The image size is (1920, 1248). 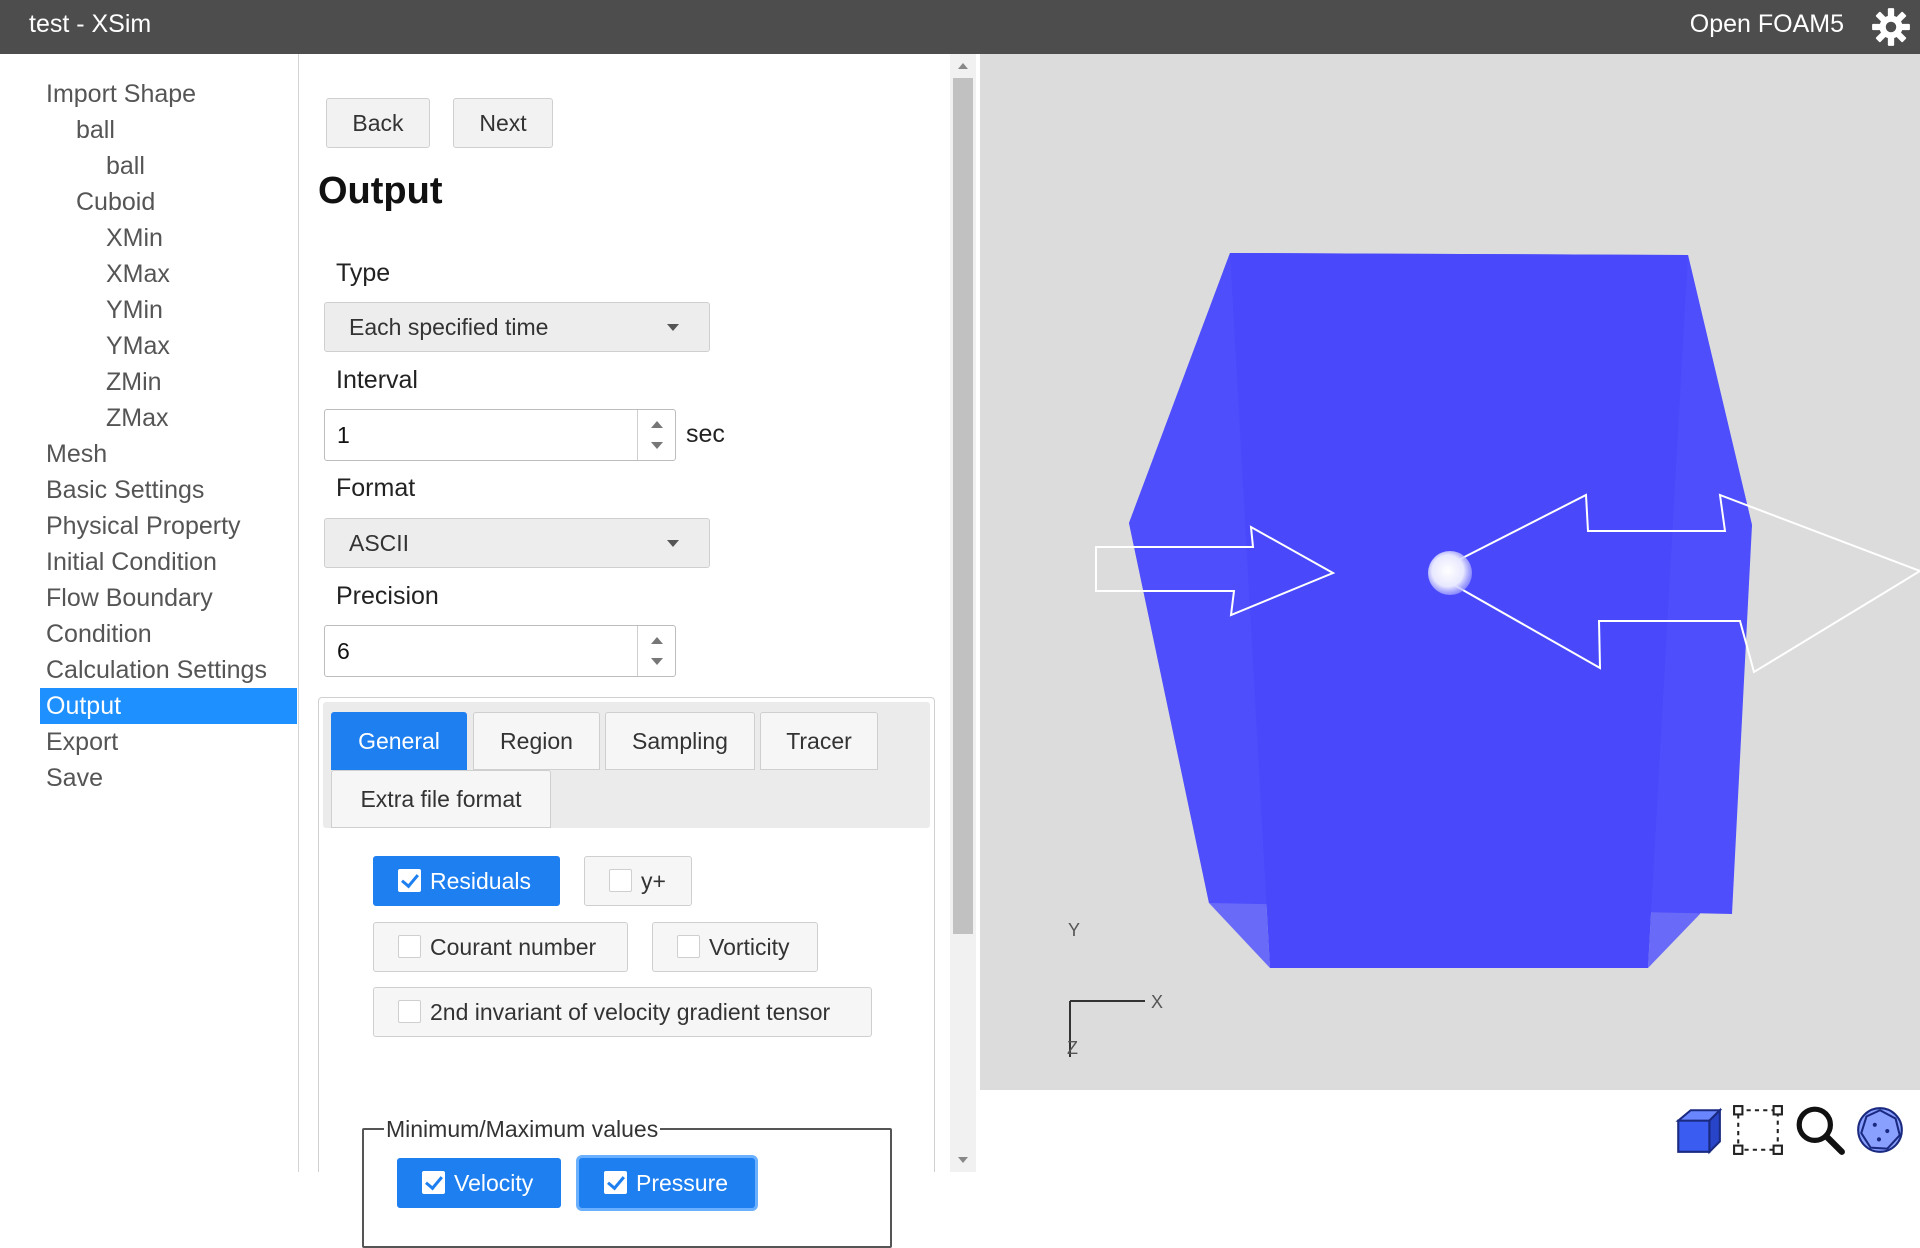 What do you see at coordinates (638, 881) in the screenshot?
I see `yplus-checkbox: y+` at bounding box center [638, 881].